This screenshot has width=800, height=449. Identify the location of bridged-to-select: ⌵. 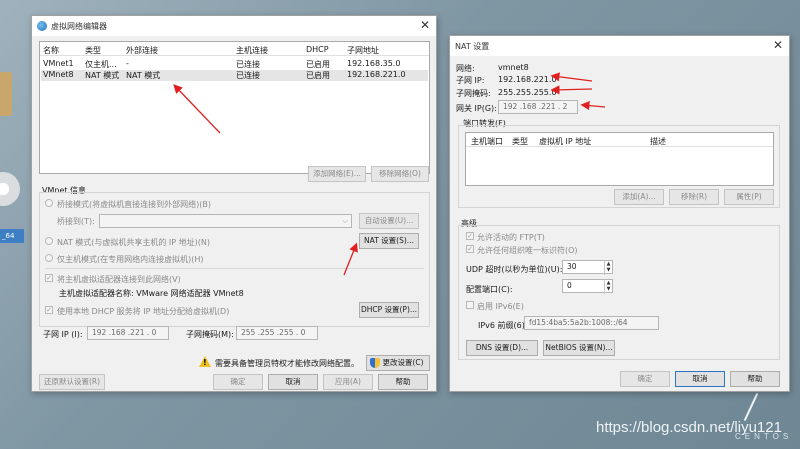
(225, 221).